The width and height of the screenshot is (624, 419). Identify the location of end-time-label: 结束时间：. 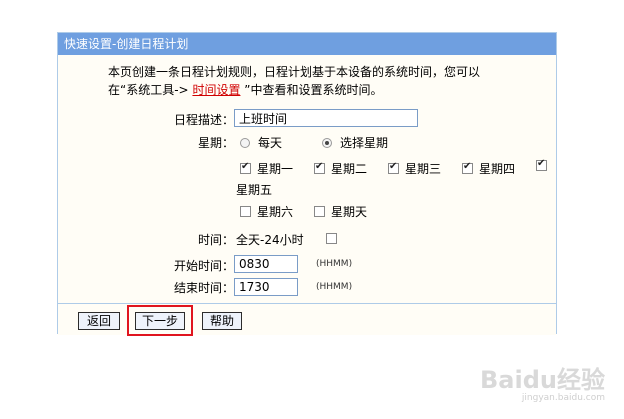
(203, 288).